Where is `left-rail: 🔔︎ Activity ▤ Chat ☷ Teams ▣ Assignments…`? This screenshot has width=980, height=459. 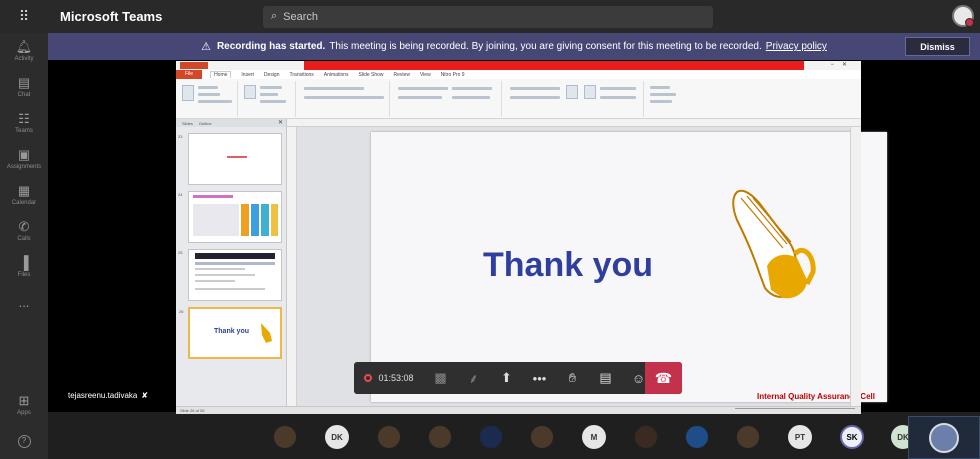
left-rail: 🔔︎ Activity ▤ Chat ☷ Teams ▣ Assignments… is located at coordinates (24, 246).